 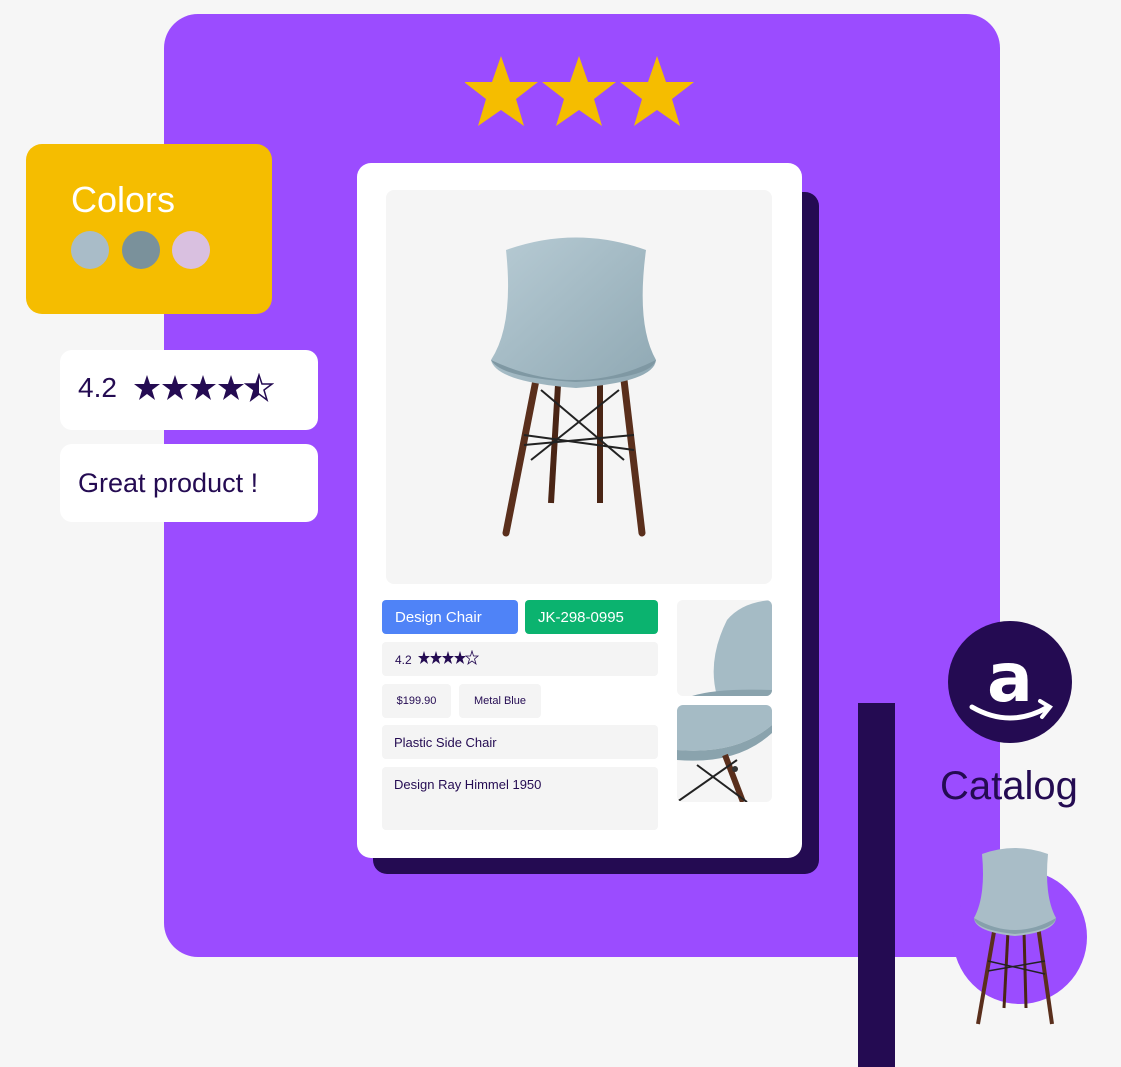 What do you see at coordinates (141, 250) in the screenshot?
I see `color-swatch-slate` at bounding box center [141, 250].